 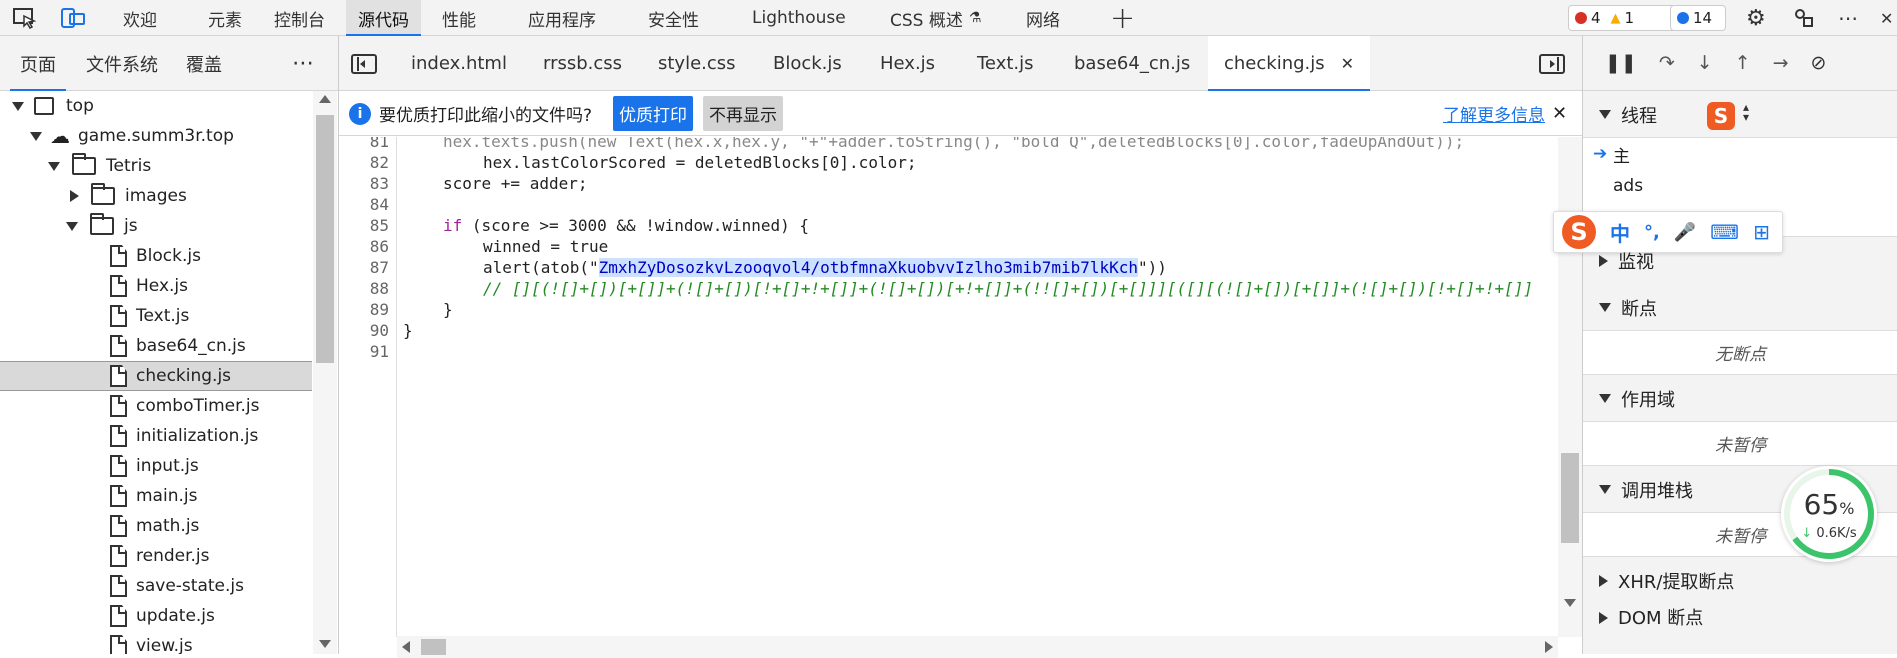 What do you see at coordinates (1740, 619) in the screenshot?
I see `dom-breakpoints-section-header: DOM 断点` at bounding box center [1740, 619].